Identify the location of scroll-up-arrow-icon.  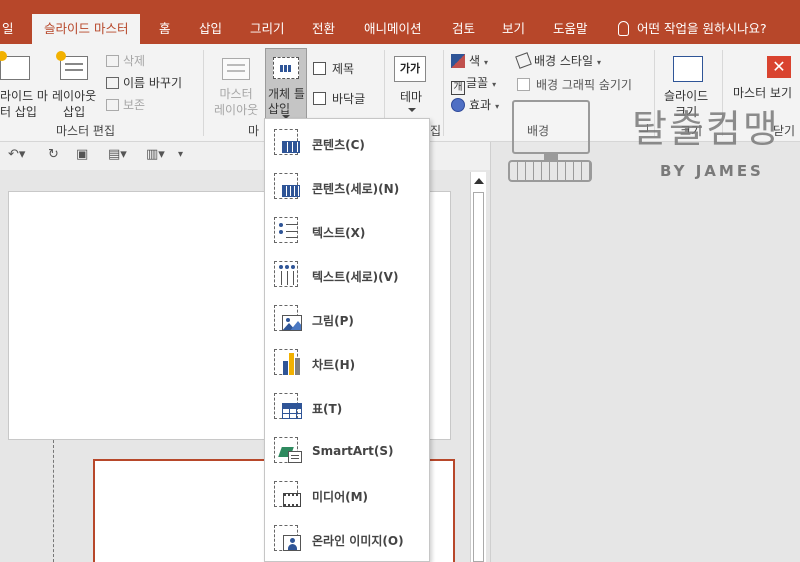
(479, 181).